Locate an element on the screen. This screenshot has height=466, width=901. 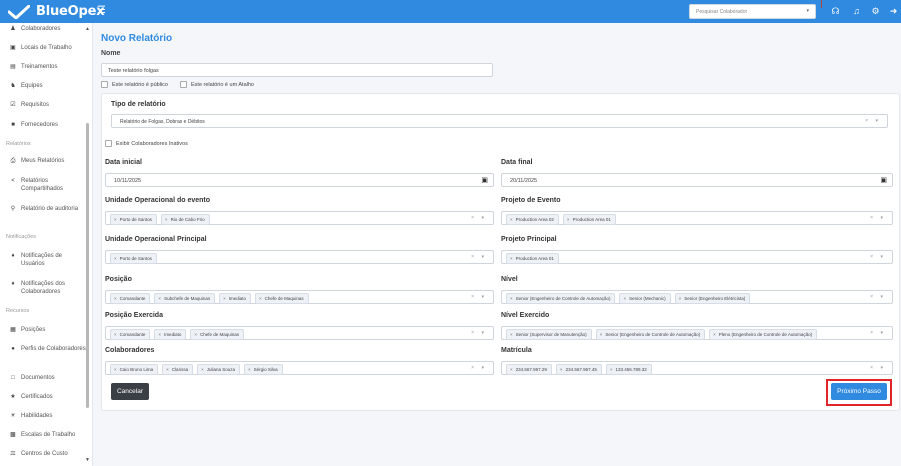
sidebar-item-notificacoes-usuarios: ♦ Notificações de Usuários is located at coordinates (48, 260).